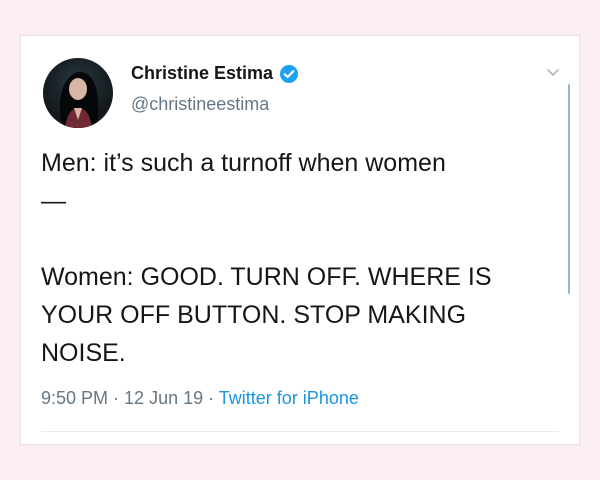 This screenshot has height=480, width=600. Describe the element at coordinates (266, 277) in the screenshot. I see `tweet-line: Women: GOOD. TURN OFF. WHERE IS` at that location.